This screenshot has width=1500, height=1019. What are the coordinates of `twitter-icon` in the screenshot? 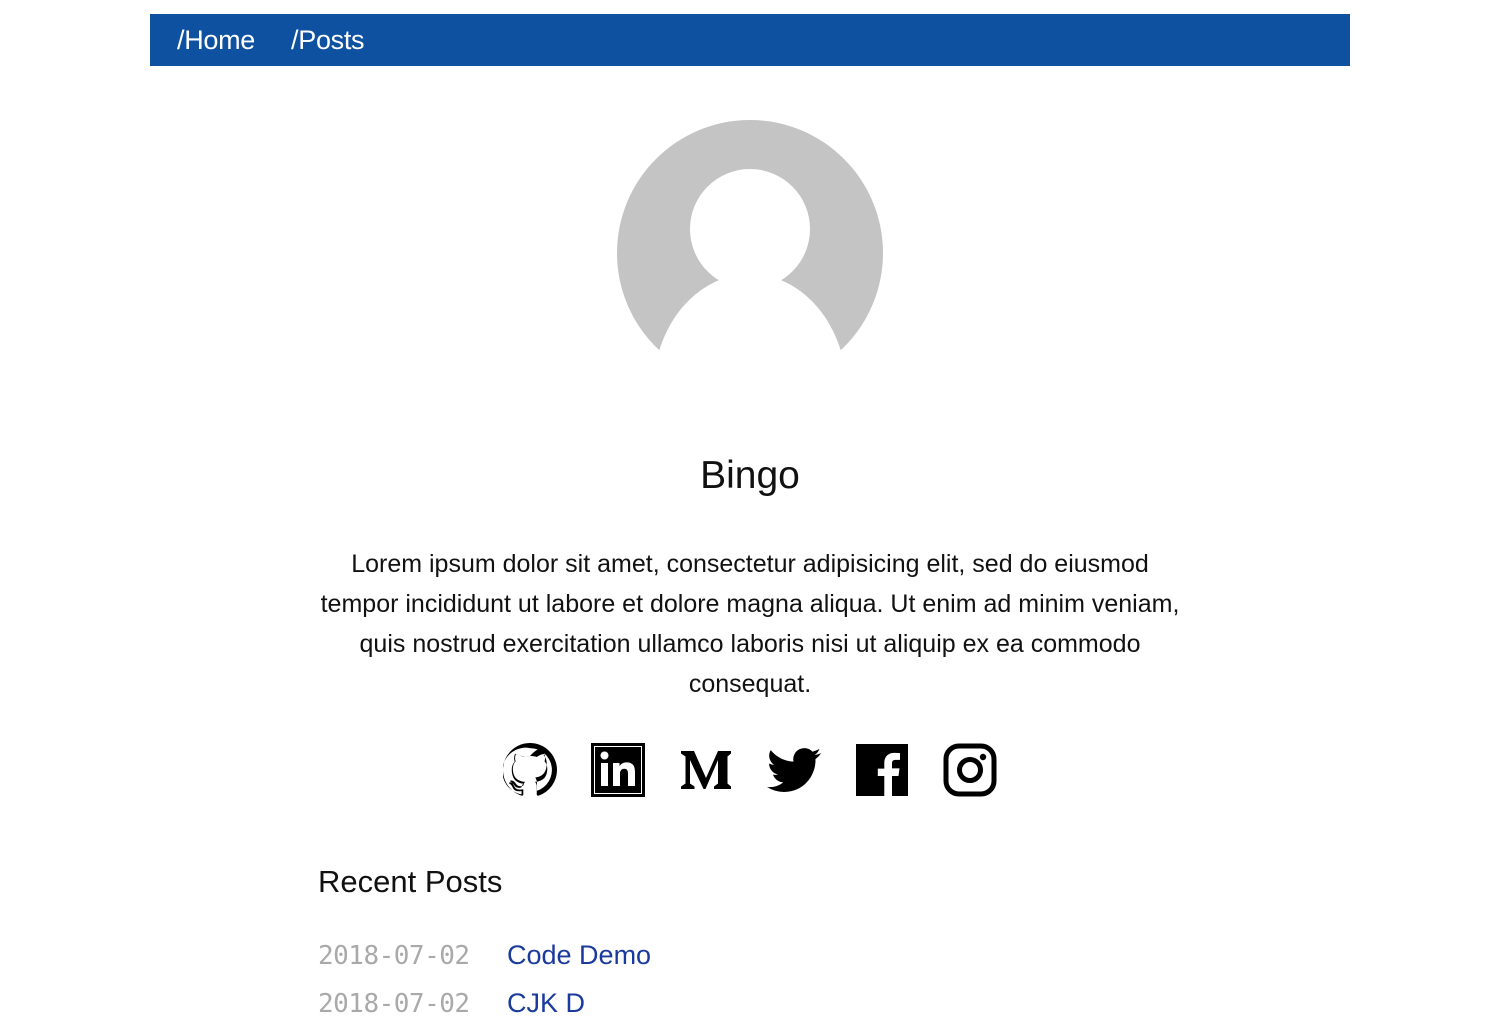 It's located at (794, 770).